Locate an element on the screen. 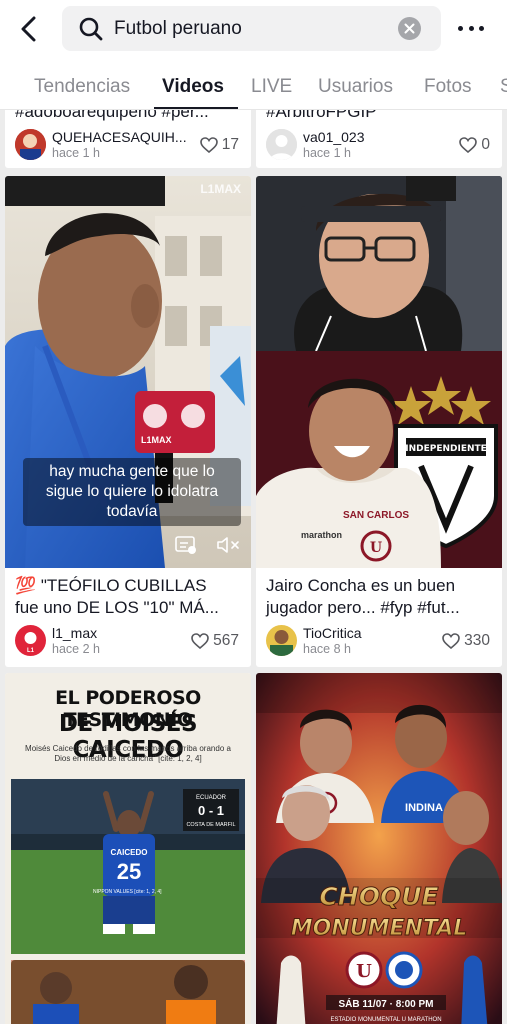 Image resolution: width=507 pixels, height=1024 pixels. video-meta: va01_023 hace 1 h 0 is located at coordinates (379, 146).